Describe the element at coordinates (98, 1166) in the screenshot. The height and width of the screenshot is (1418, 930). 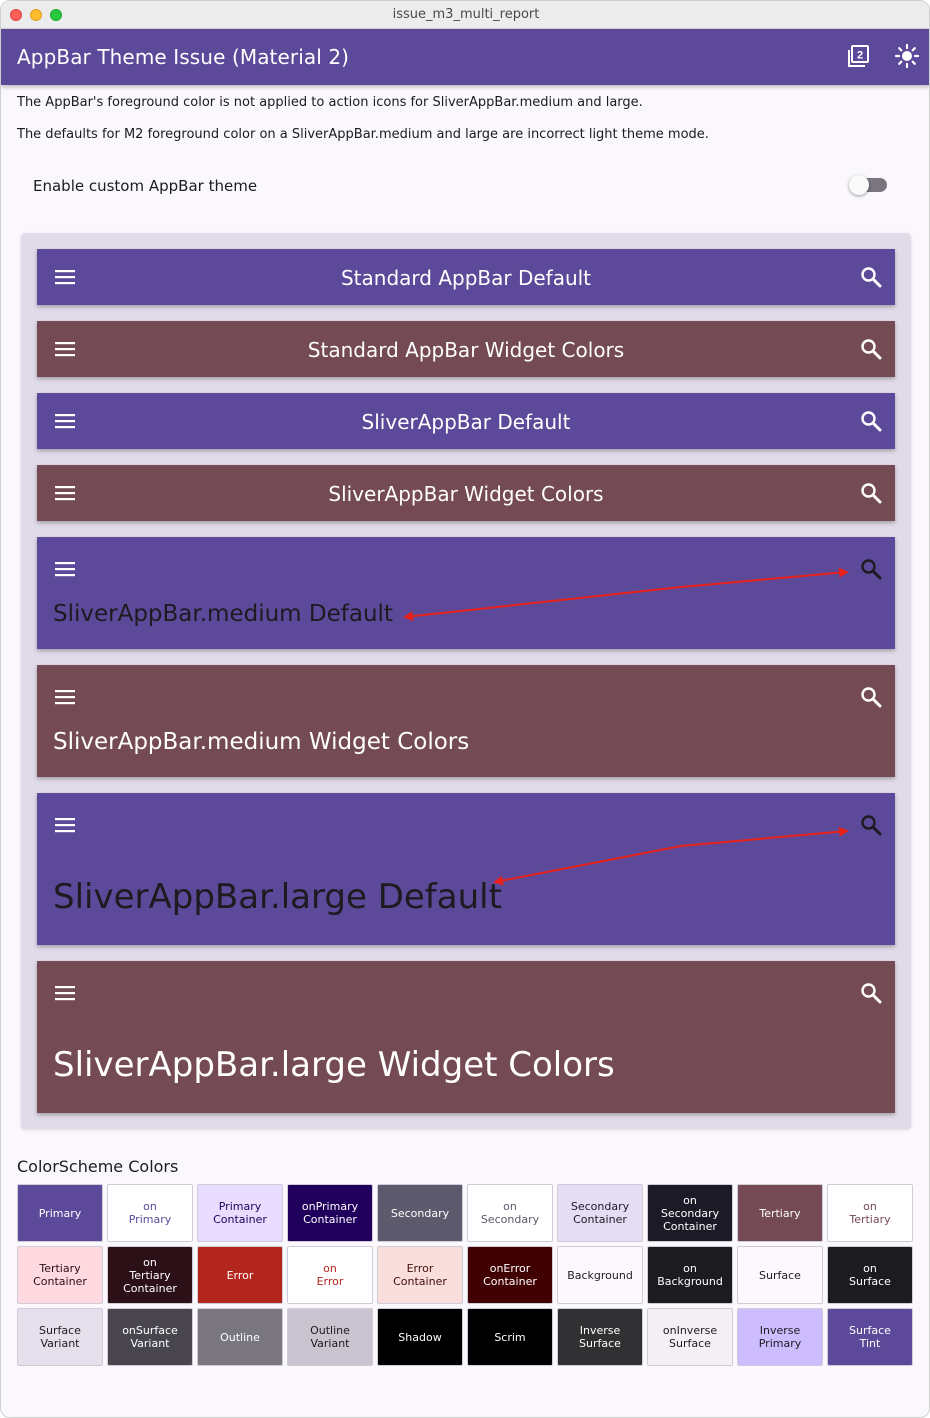
I see `colorscheme-heading: ColorScheme Colors` at that location.